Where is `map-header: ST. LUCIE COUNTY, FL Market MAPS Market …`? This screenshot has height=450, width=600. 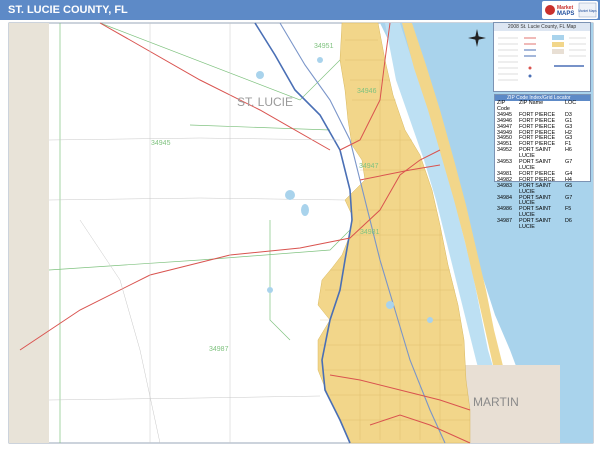
map-header: ST. LUCIE COUNTY, FL Market MAPS Market … is located at coordinates (300, 10).